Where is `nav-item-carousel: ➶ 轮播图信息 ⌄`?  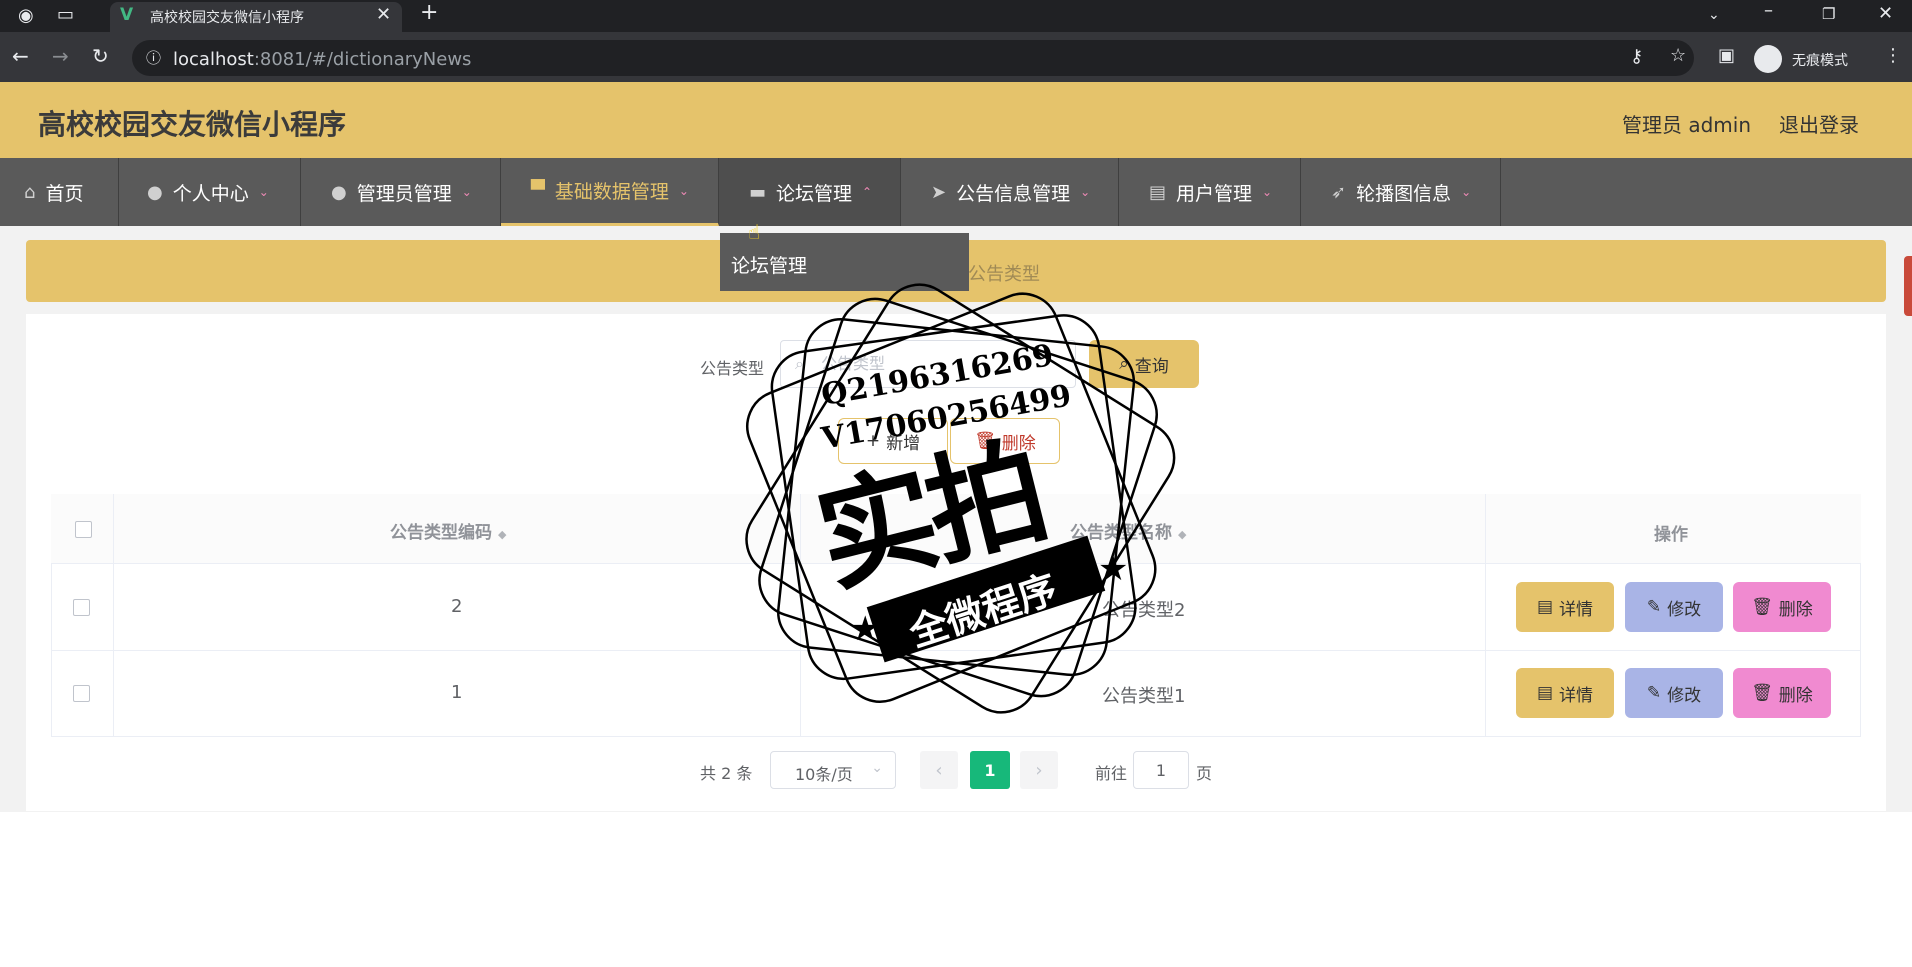
nav-item-carousel: ➶ 轮播图信息 ⌄ is located at coordinates (1401, 192).